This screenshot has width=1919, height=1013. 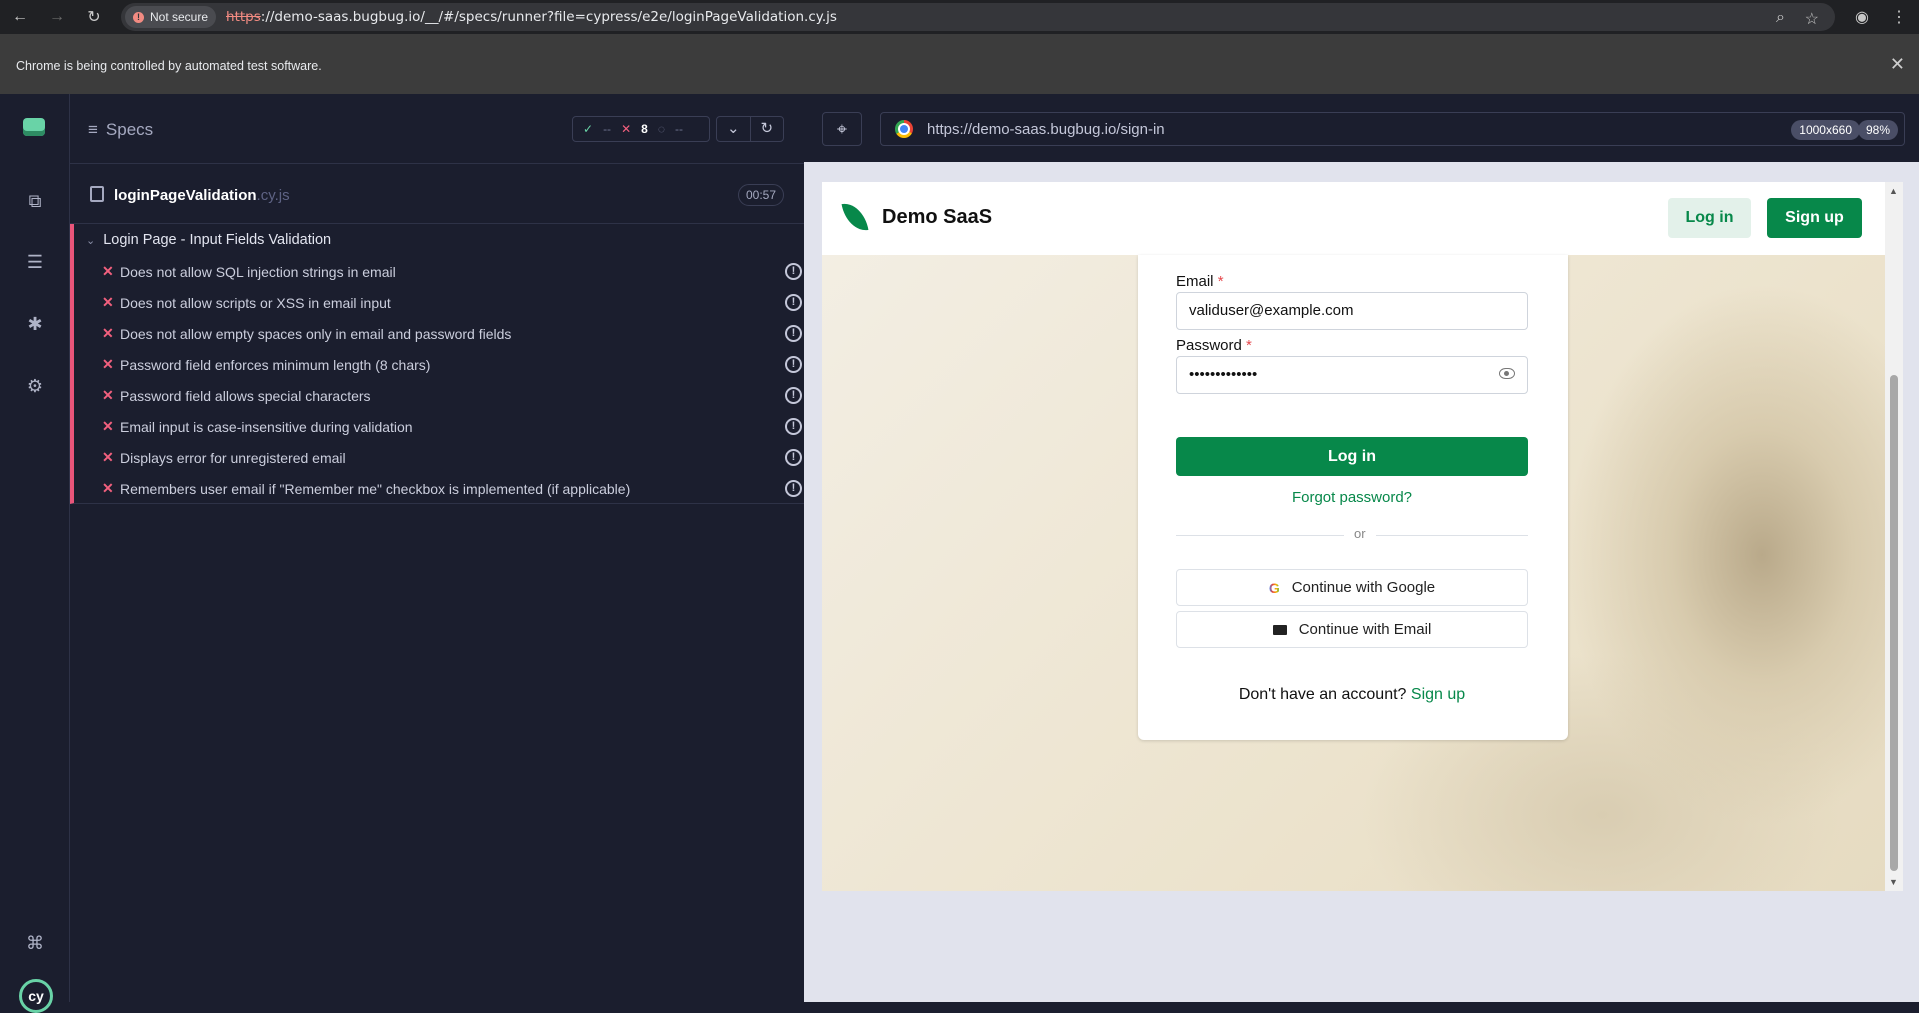 I want to click on scrollbar-thumb, so click(x=1894, y=623).